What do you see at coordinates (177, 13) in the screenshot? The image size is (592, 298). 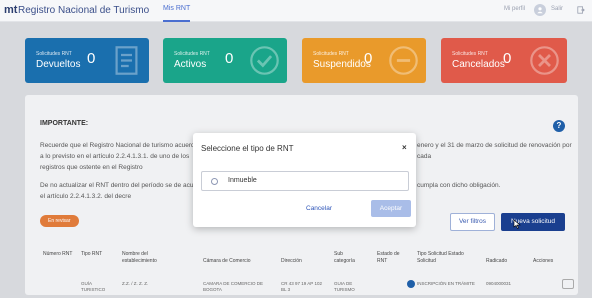 I see `tab-mis-rnt: Mis RNT` at bounding box center [177, 13].